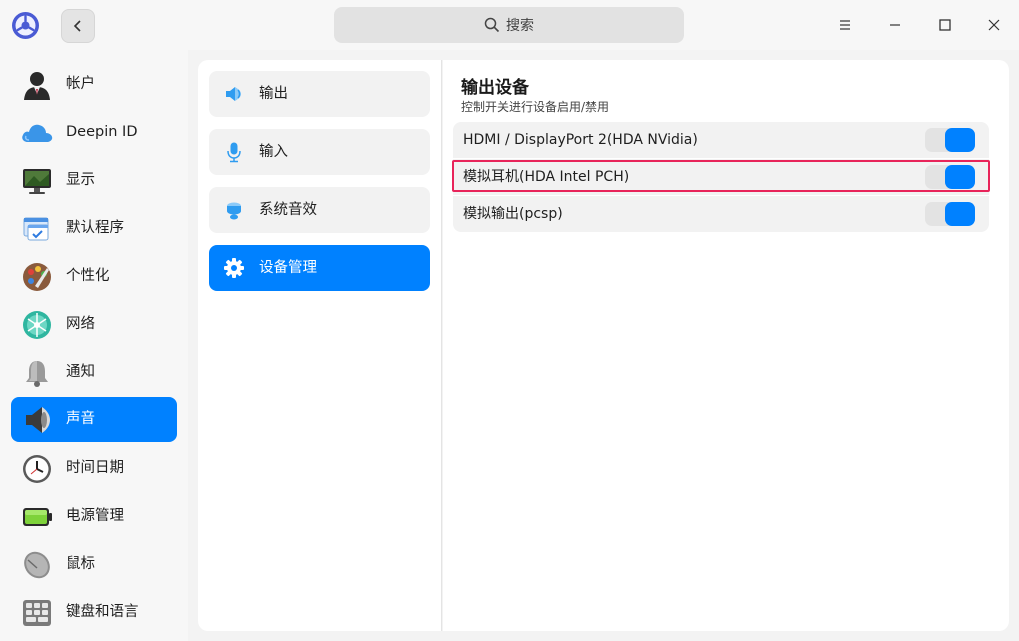 Image resolution: width=1019 pixels, height=641 pixels. What do you see at coordinates (721, 140) in the screenshot?
I see `device-row: HDMI / DisplayPort 2(HDA NVidia)` at bounding box center [721, 140].